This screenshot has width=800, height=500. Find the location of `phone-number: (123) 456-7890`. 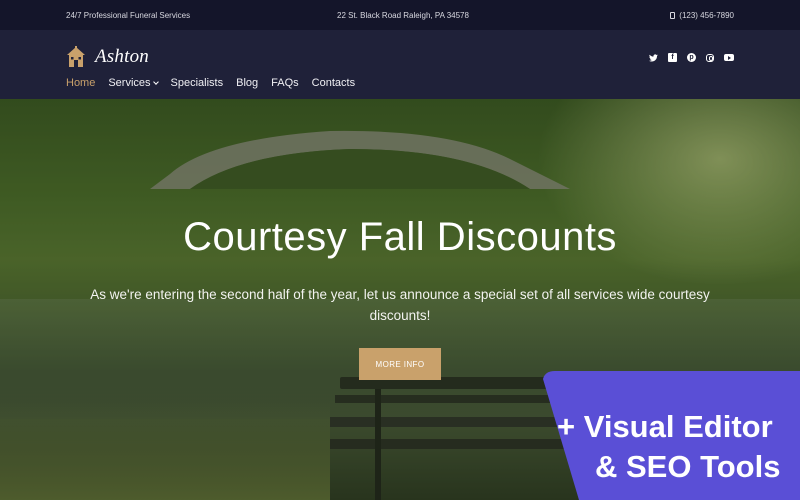

phone-number: (123) 456-7890 is located at coordinates (706, 15).